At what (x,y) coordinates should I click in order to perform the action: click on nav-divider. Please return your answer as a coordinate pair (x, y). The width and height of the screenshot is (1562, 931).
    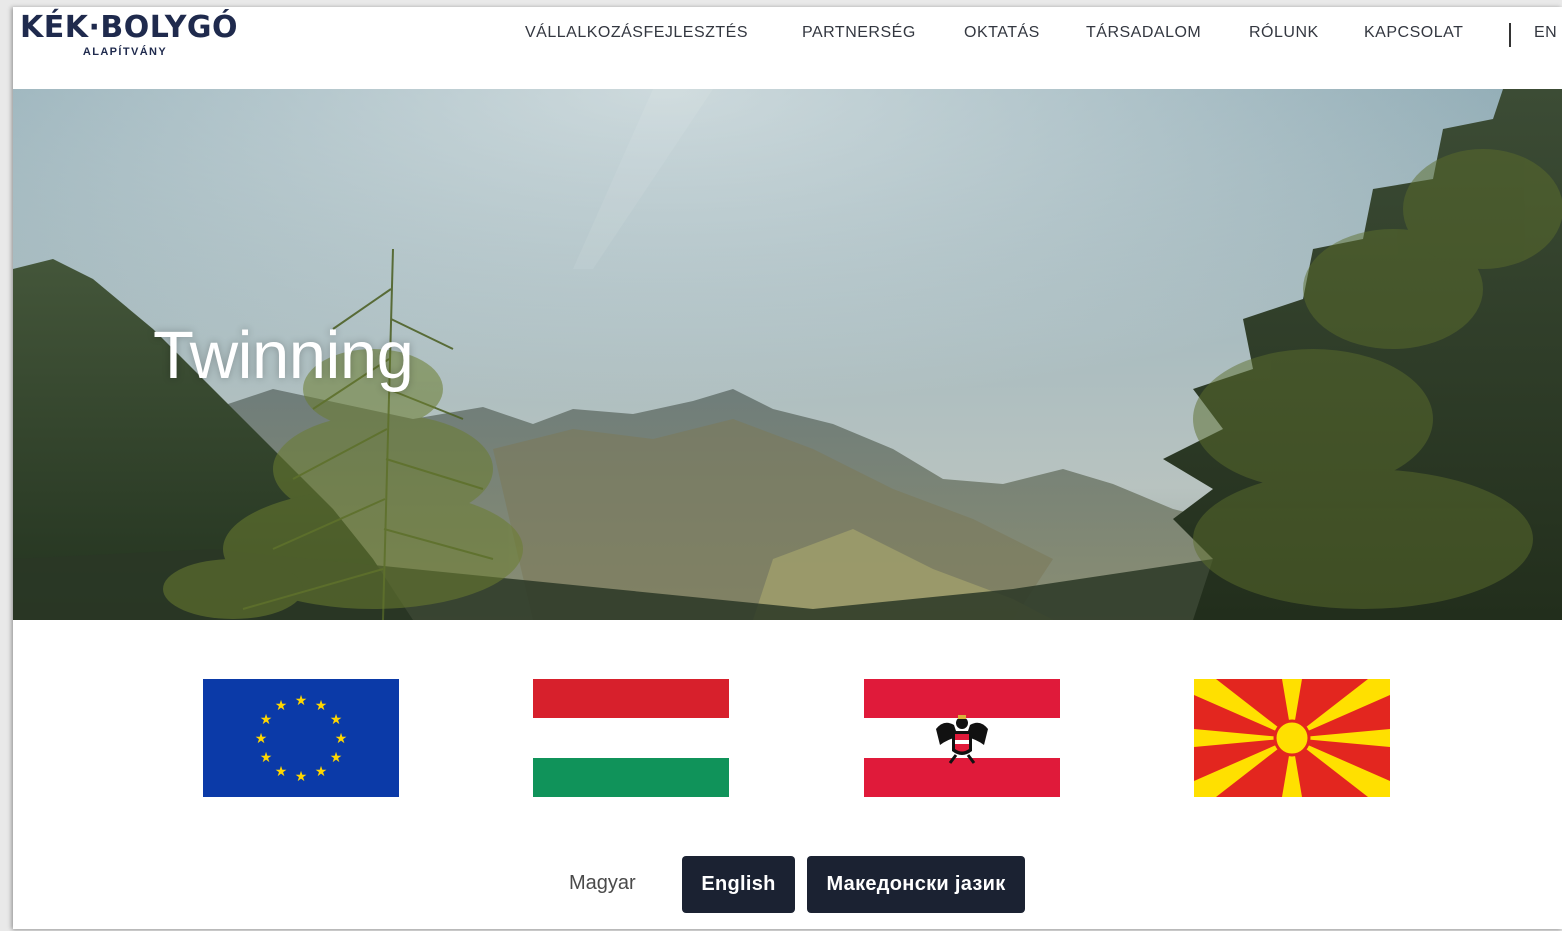
    Looking at the image, I should click on (1510, 35).